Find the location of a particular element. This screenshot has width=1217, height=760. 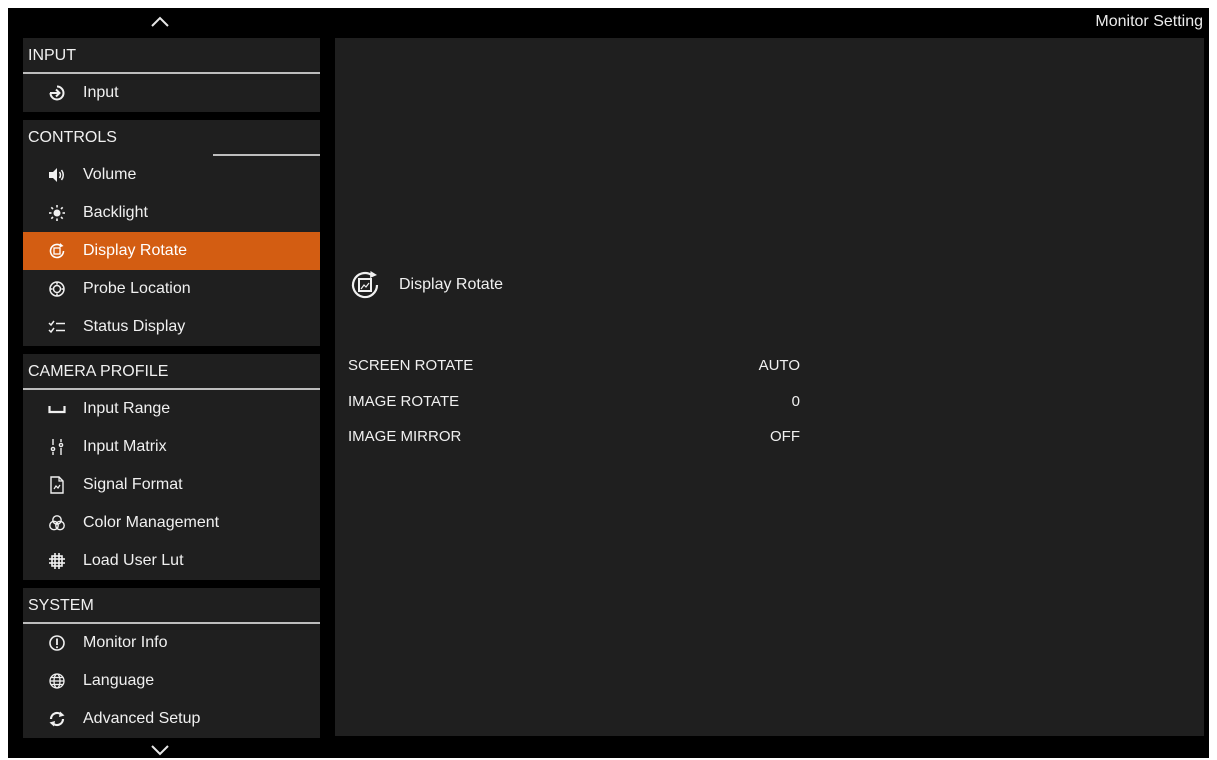

sidebar-item-label: Volume is located at coordinates (110, 174).